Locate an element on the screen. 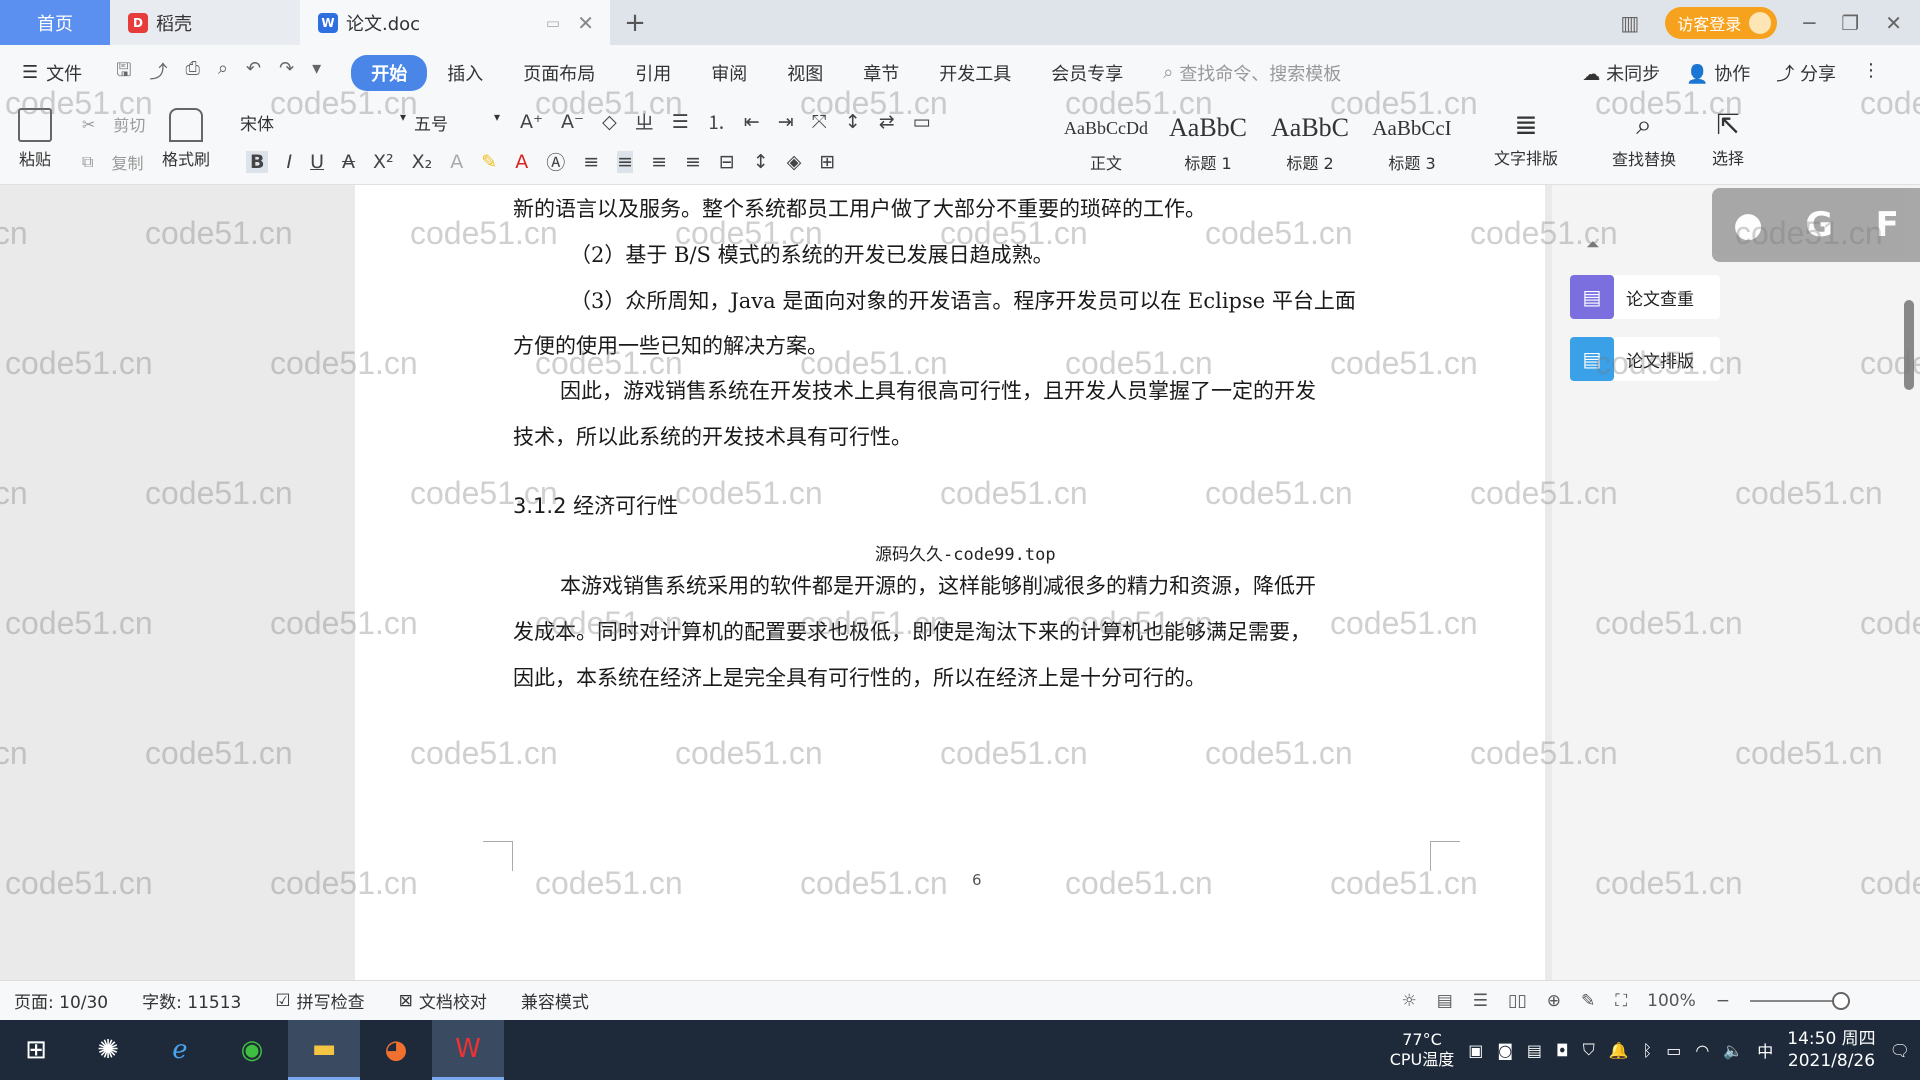 Image resolution: width=1920 pixels, height=1080 pixels. line-spacing-icon: ↕ is located at coordinates (761, 162).